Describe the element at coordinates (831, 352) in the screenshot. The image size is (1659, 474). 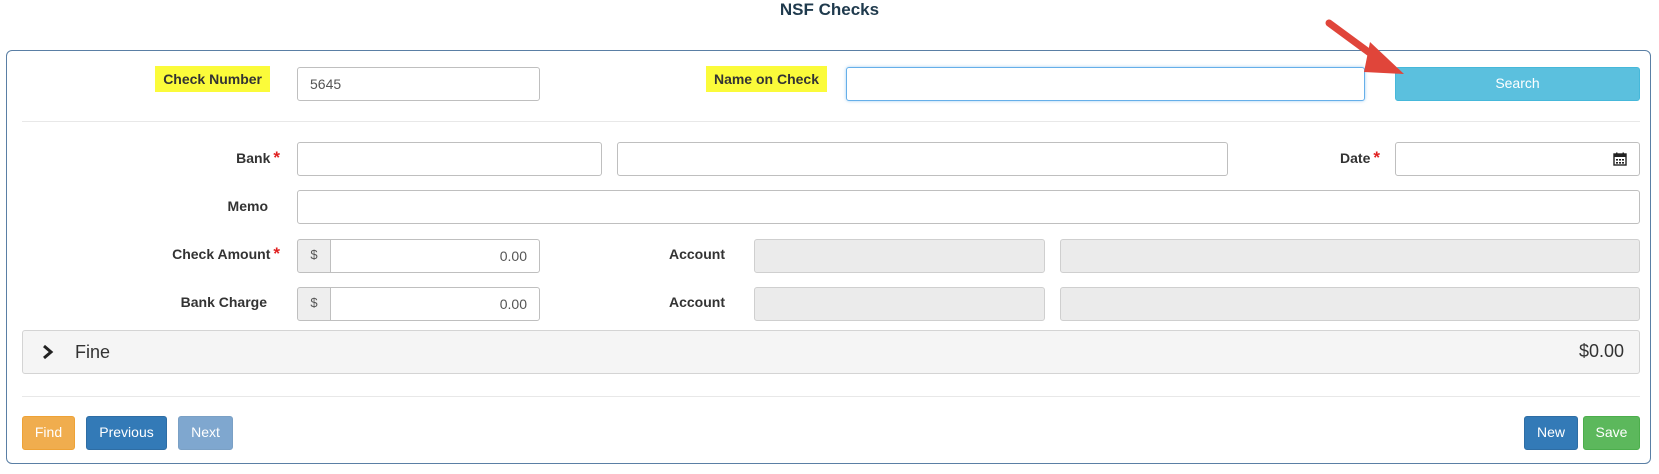
I see `fine-collapsible-header: Fine $0.00` at that location.